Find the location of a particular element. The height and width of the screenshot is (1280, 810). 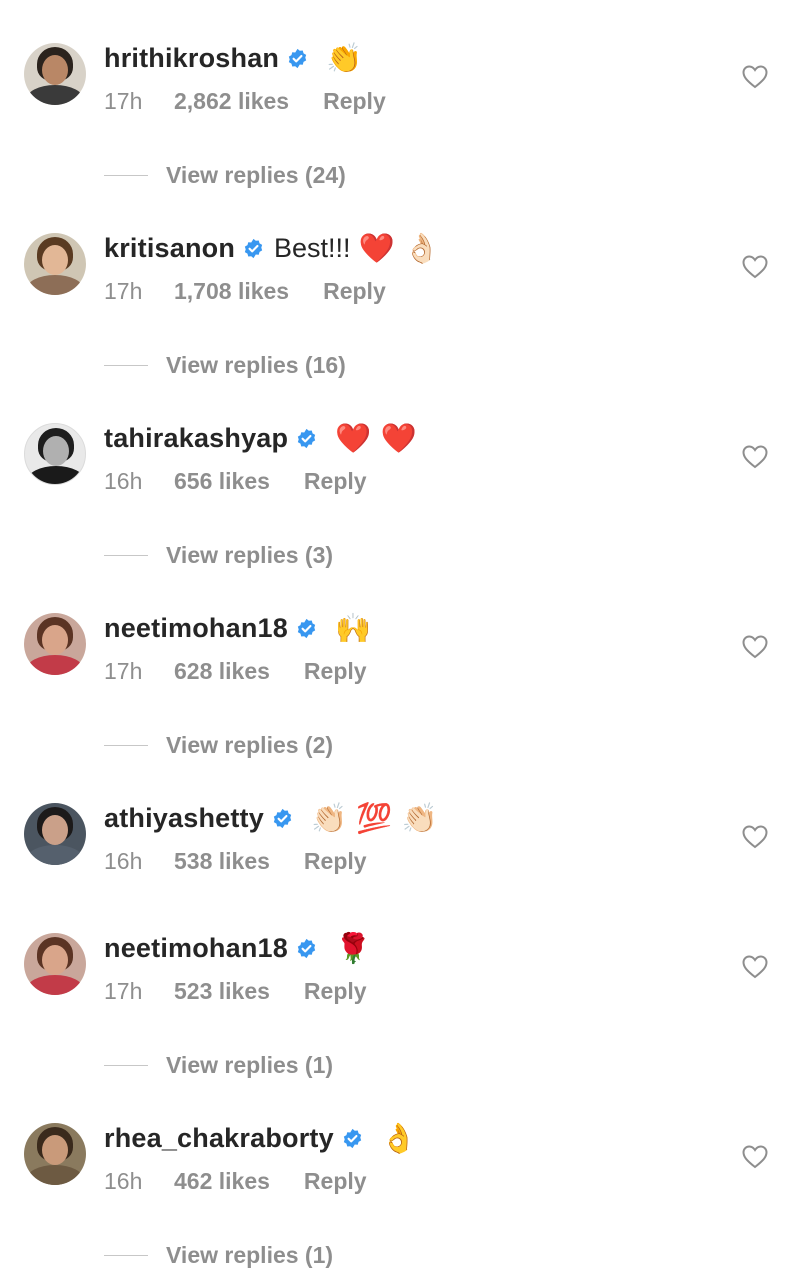

comment-emoji: ❤️ ❤️ is located at coordinates (376, 438).